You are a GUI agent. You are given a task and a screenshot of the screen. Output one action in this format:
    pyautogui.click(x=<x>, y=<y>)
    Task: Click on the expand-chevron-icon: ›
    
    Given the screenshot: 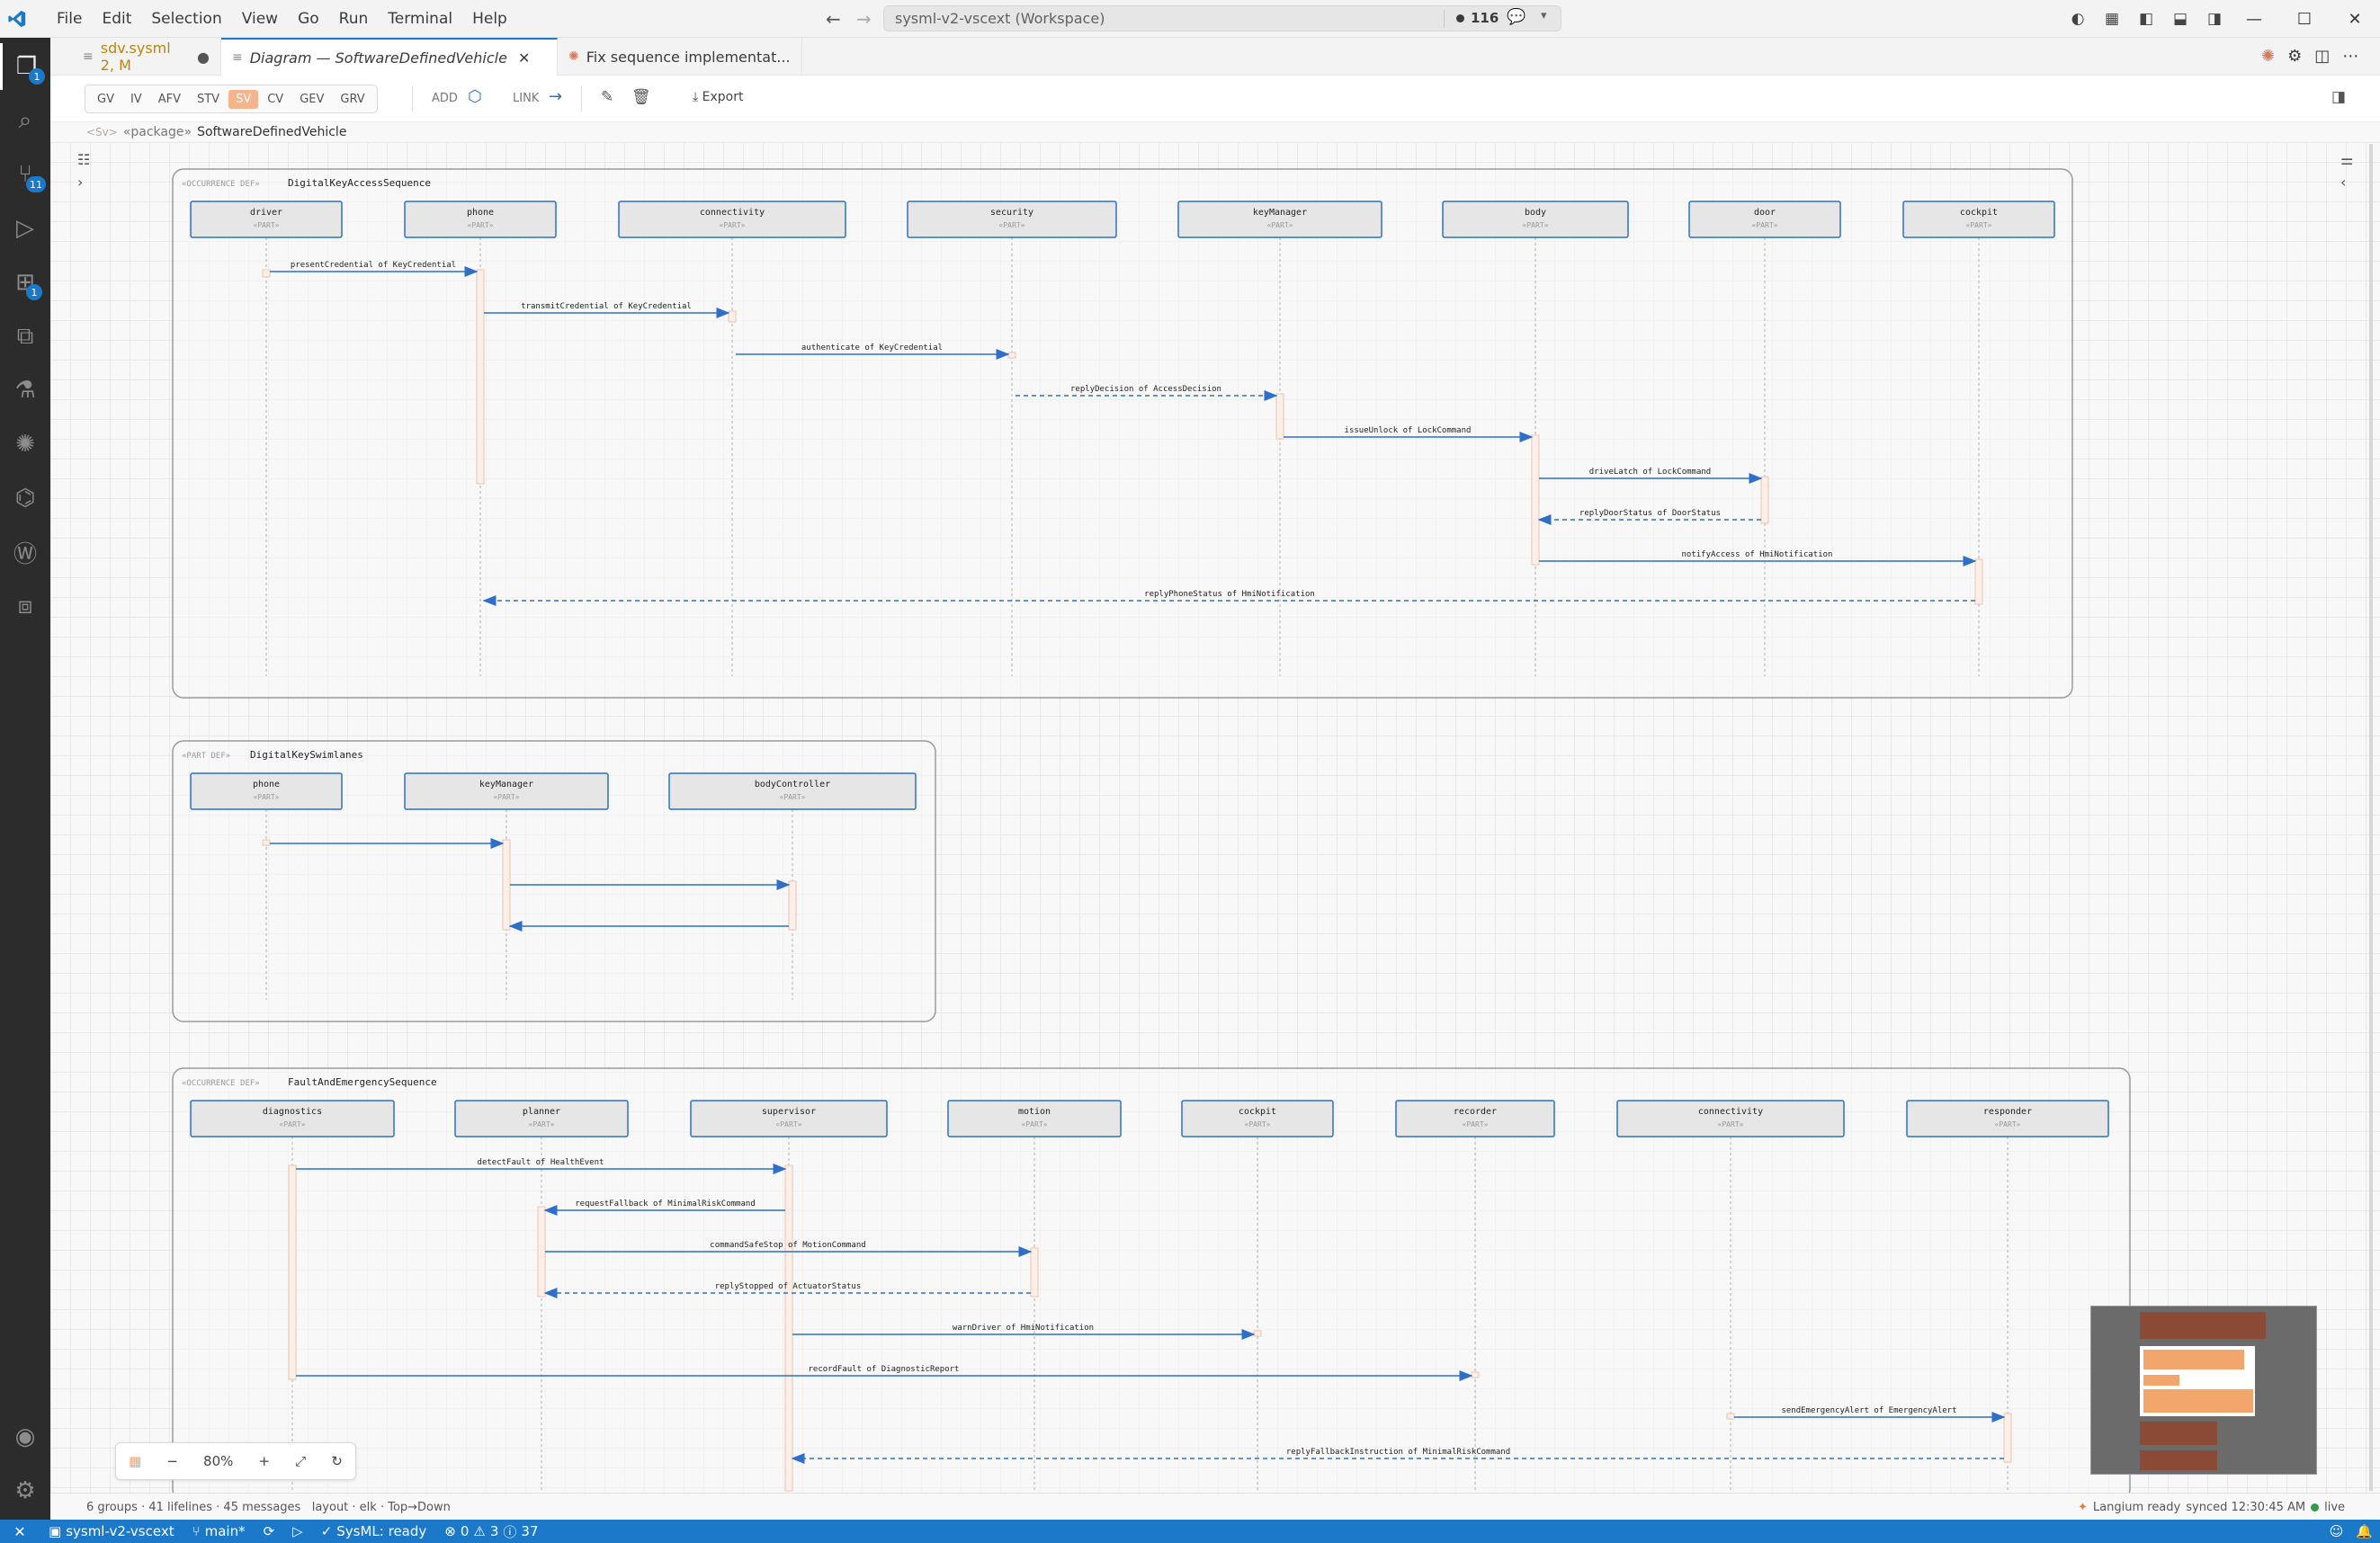 What is the action you would take?
    pyautogui.click(x=83, y=182)
    